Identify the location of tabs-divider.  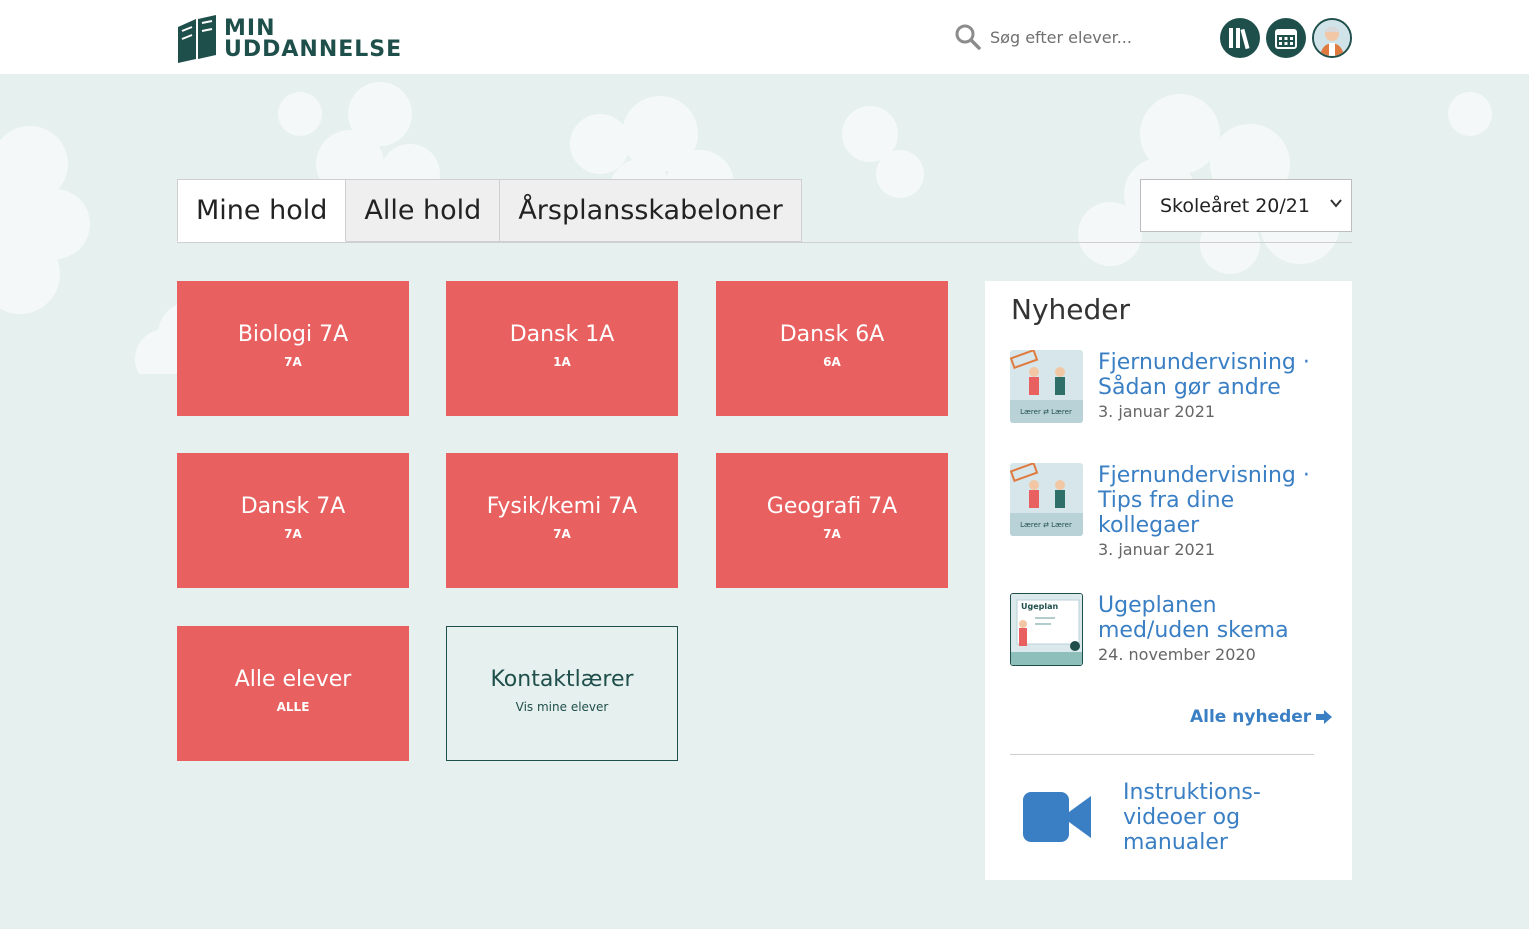
(764, 242).